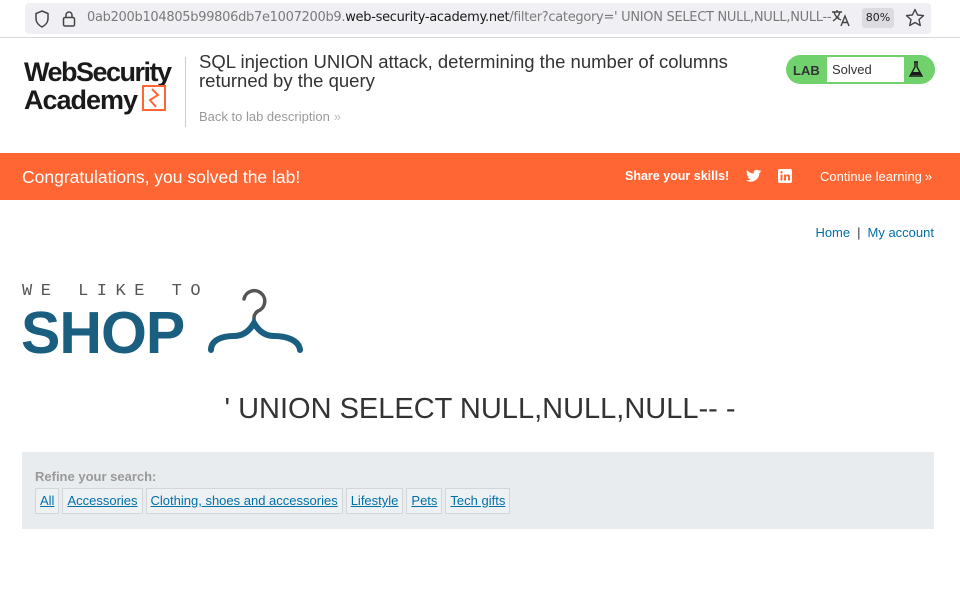 Image resolution: width=960 pixels, height=612 pixels. What do you see at coordinates (901, 232) in the screenshot?
I see `my-account-link: My account` at bounding box center [901, 232].